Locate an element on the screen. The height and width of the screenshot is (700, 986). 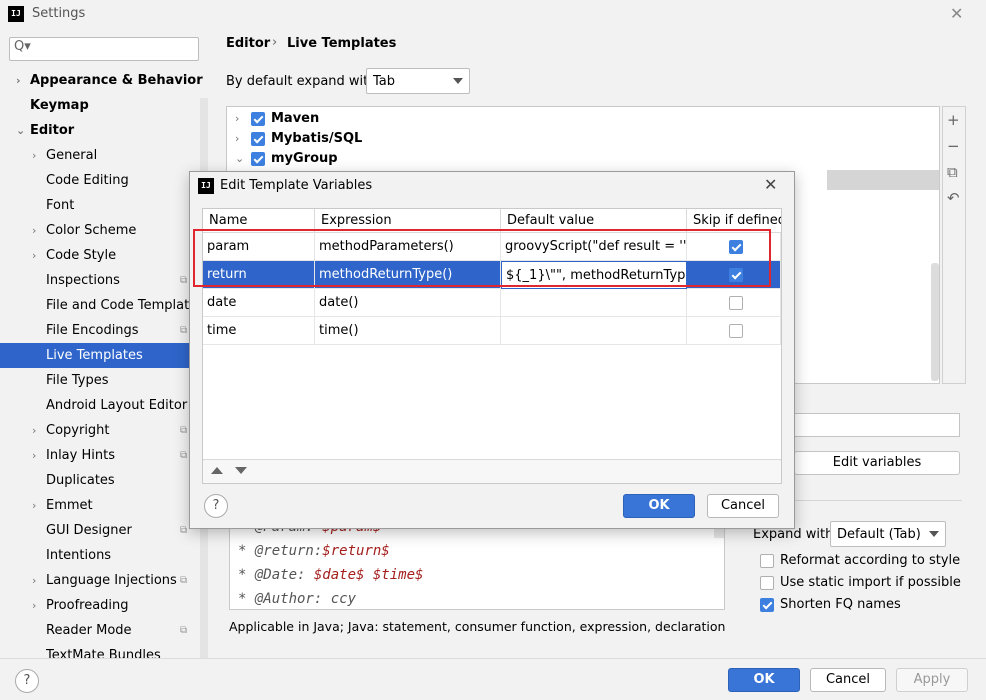
code-text: @Date: is located at coordinates (284, 575).